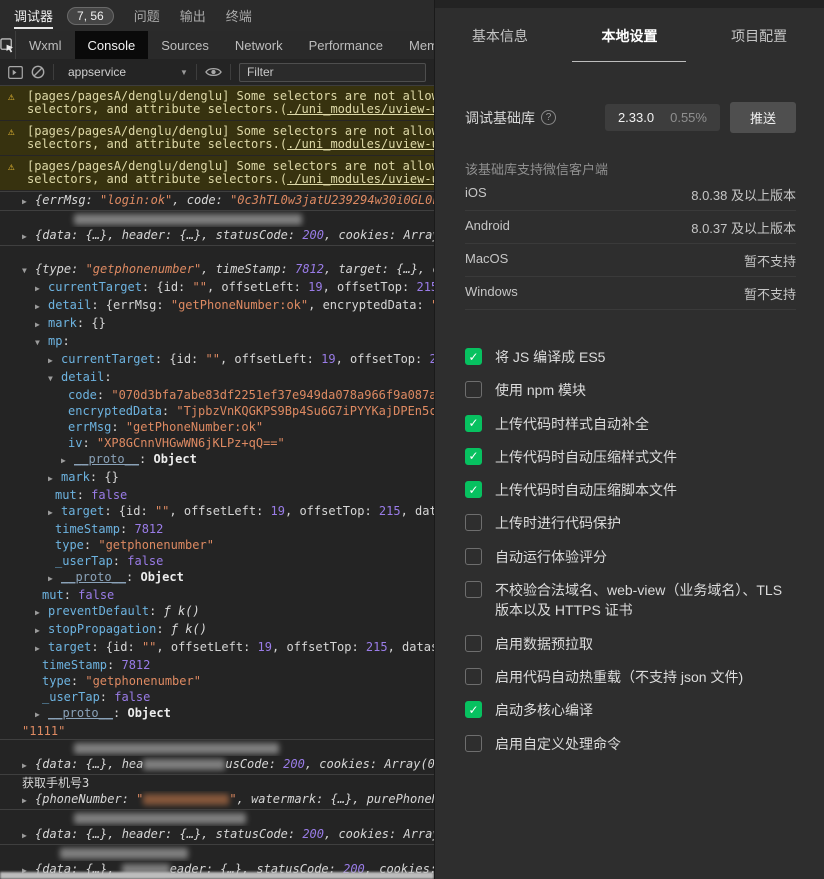 The height and width of the screenshot is (879, 824). What do you see at coordinates (313, 235) in the screenshot?
I see `console-text: 200` at bounding box center [313, 235].